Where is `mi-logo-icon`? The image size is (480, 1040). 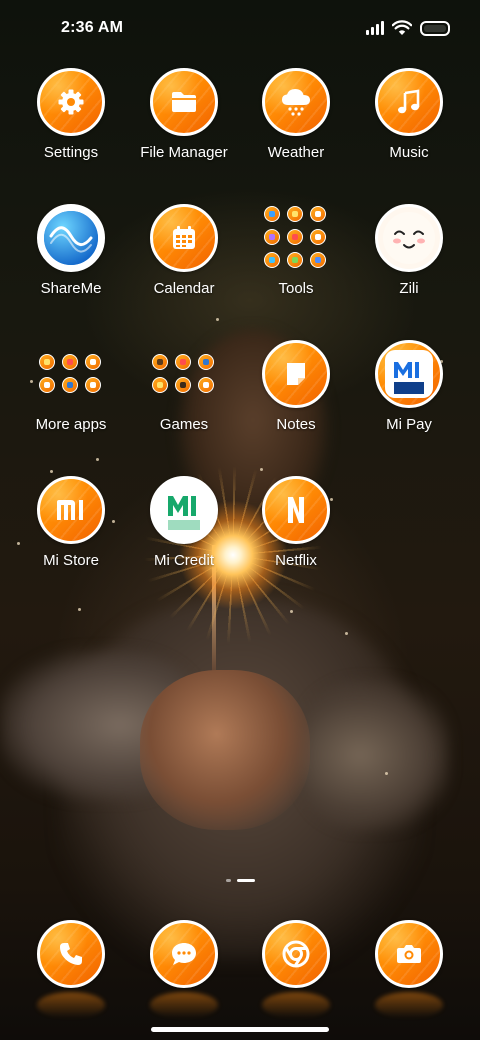 mi-logo-icon is located at coordinates (70, 510).